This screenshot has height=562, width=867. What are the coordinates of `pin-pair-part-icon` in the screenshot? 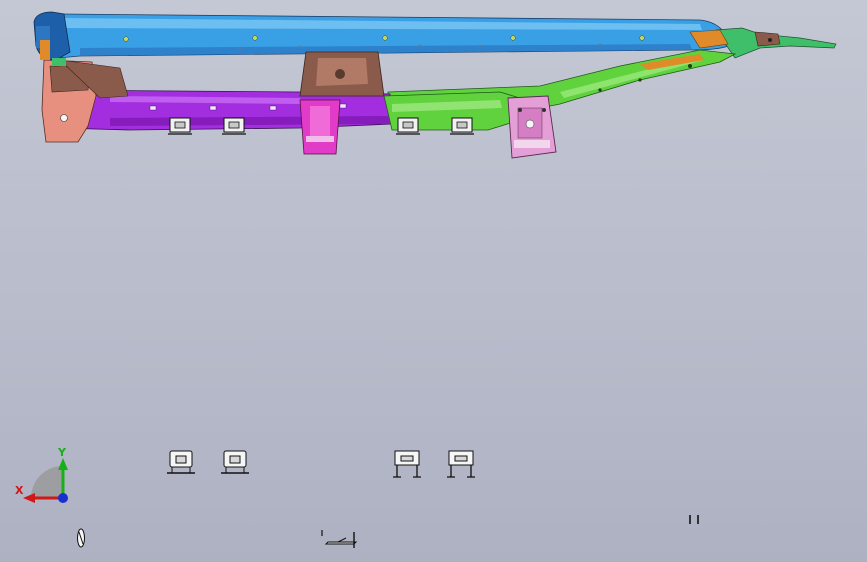 It's located at (694, 519).